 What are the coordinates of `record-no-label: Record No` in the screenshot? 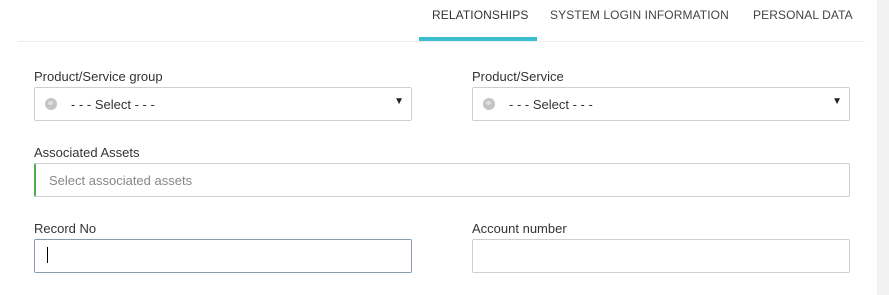 It's located at (65, 228).